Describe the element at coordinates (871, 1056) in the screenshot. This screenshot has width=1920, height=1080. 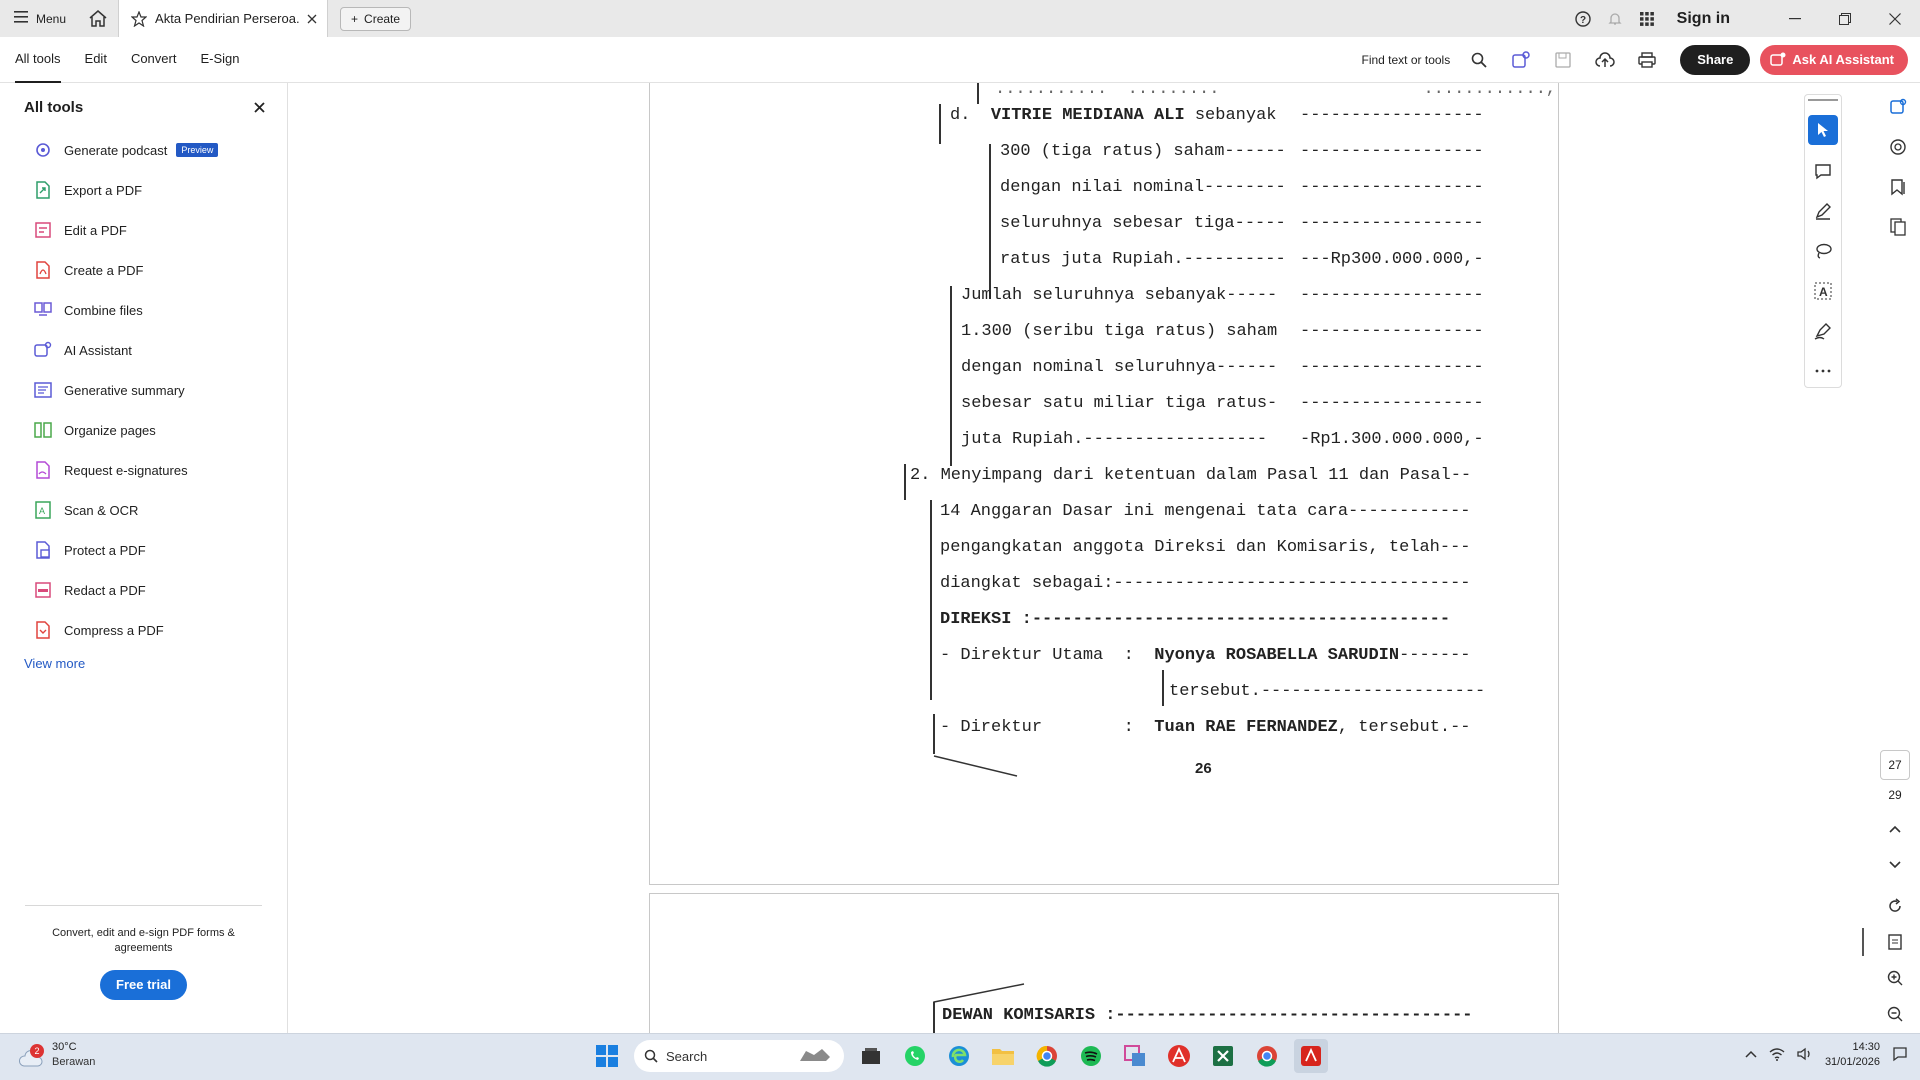
I see `taskbar-app-taskview` at that location.